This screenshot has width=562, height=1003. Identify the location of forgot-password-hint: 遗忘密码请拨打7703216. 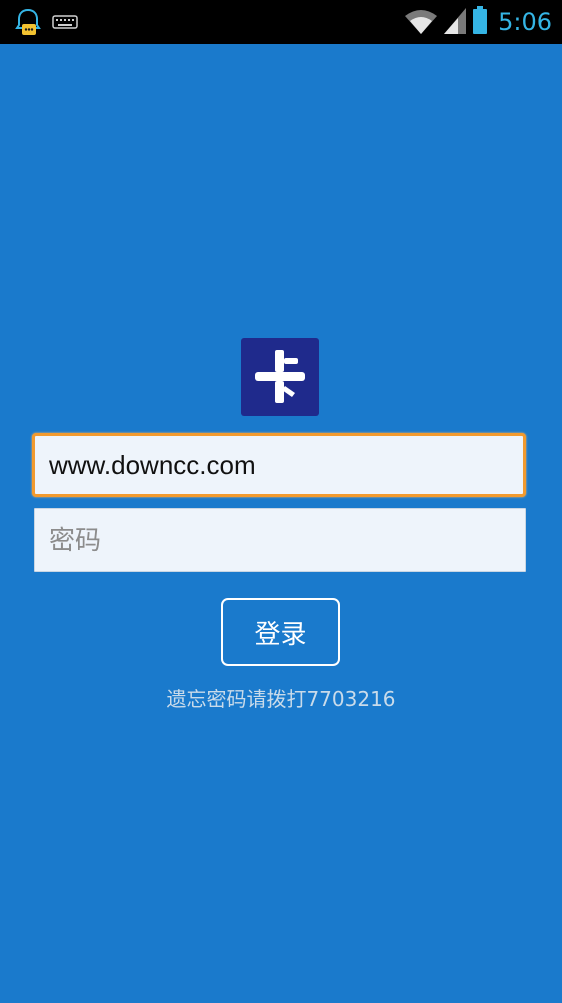
(281, 699).